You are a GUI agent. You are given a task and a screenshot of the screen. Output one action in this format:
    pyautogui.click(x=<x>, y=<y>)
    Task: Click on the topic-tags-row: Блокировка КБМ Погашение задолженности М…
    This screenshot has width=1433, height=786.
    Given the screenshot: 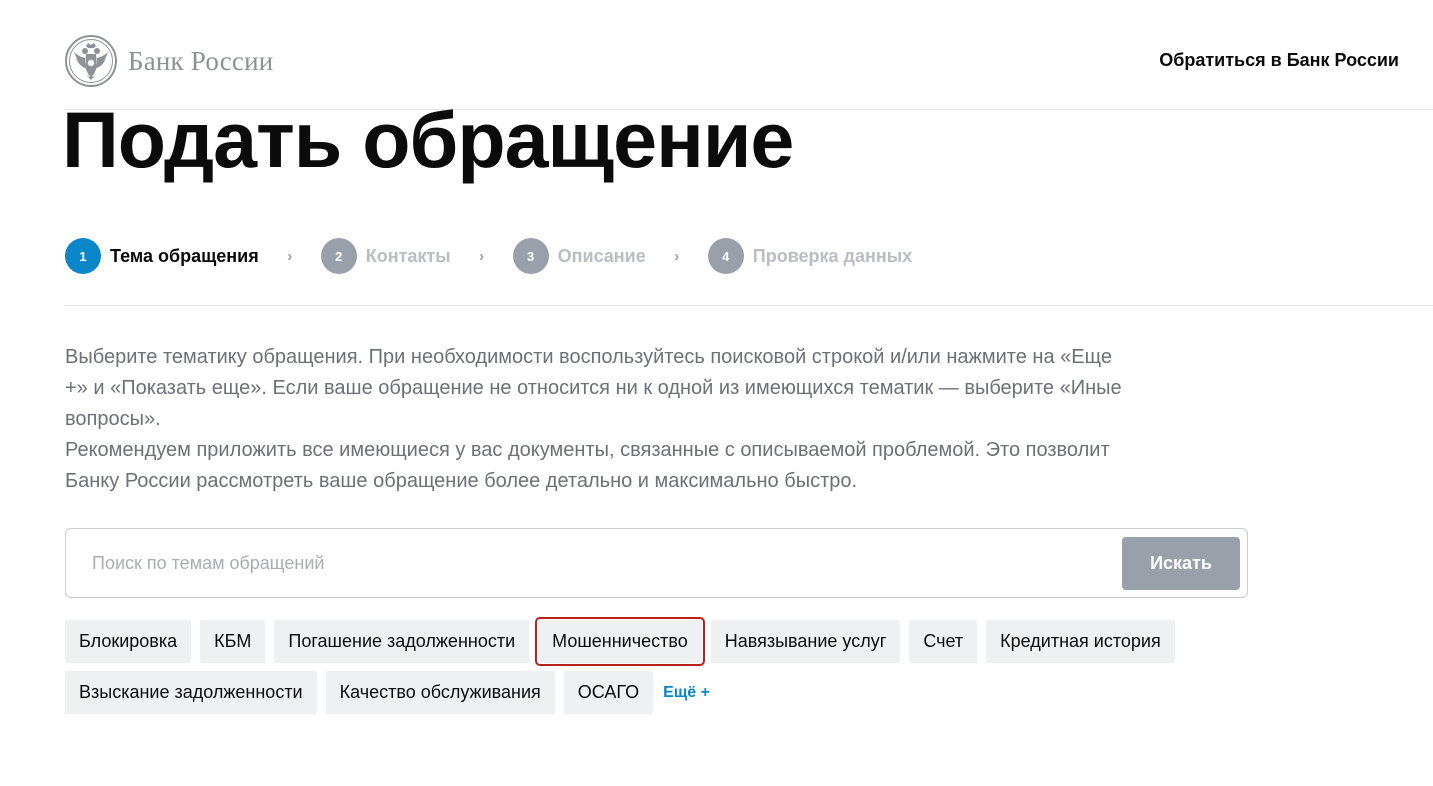 What is the action you would take?
    pyautogui.click(x=620, y=641)
    